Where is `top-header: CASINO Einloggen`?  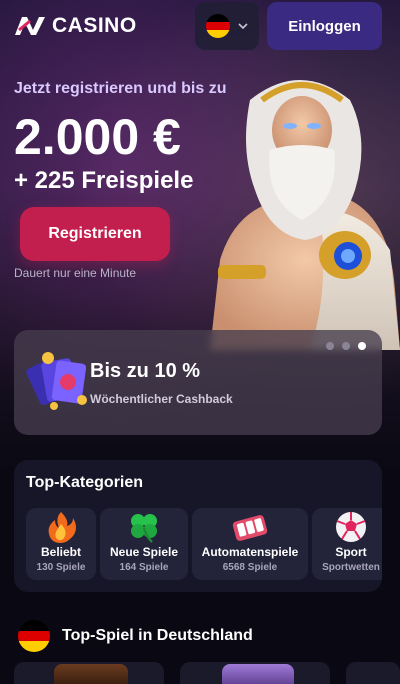
top-header: CASINO Einloggen is located at coordinates (200, 28).